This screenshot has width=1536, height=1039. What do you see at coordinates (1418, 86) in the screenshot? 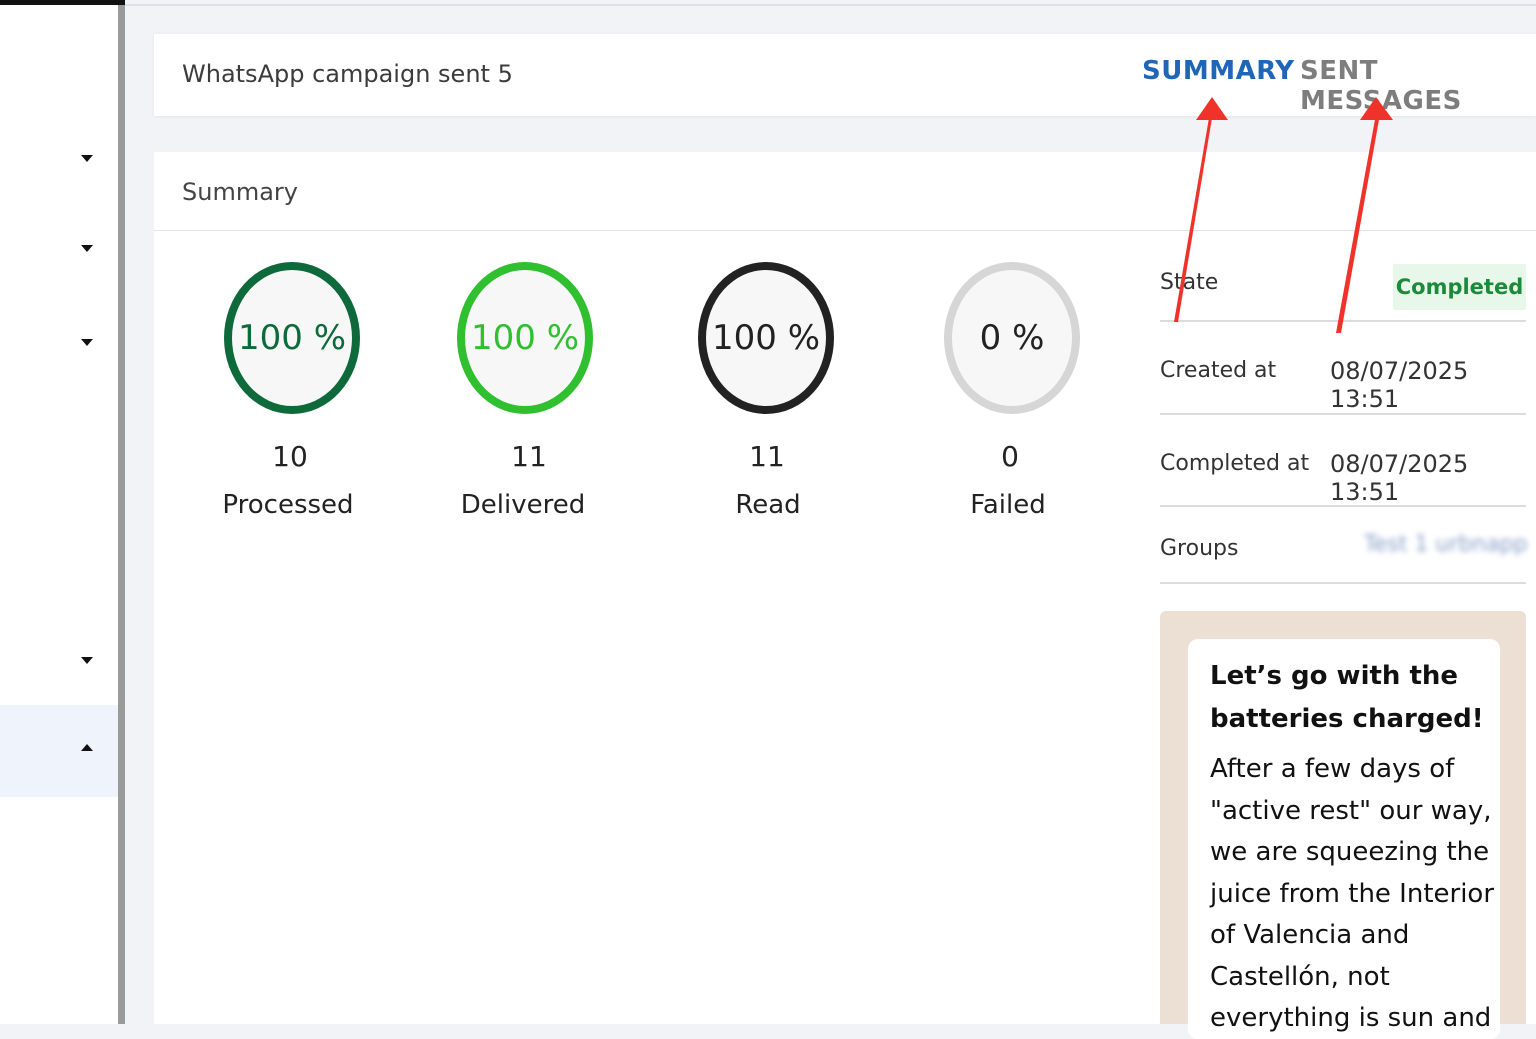
I see `tab-sent-messages: SENT MESSAGES` at bounding box center [1418, 86].